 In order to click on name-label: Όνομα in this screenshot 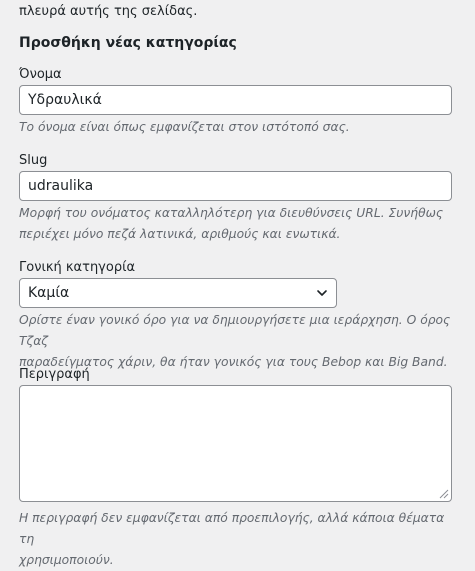, I will do `click(40, 74)`.